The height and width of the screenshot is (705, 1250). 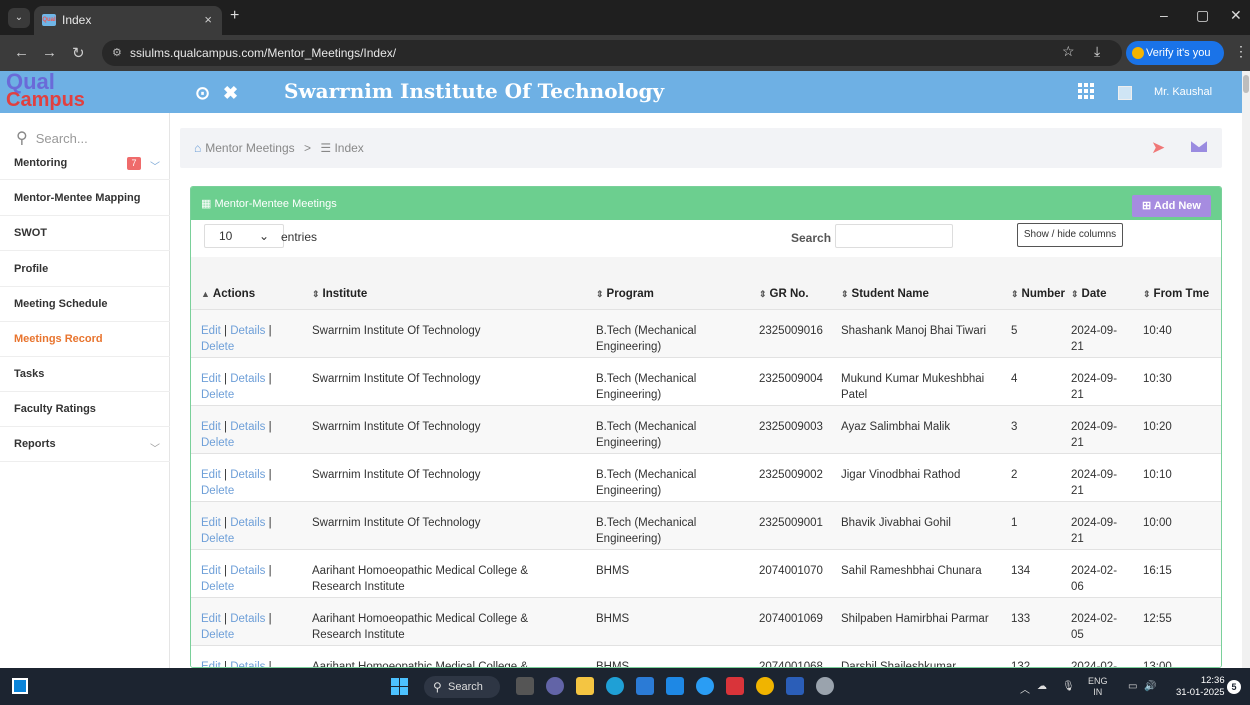 What do you see at coordinates (916, 380) in the screenshot?
I see `cell-student-name: Mukund Kumar Mukeshbhai Patel` at bounding box center [916, 380].